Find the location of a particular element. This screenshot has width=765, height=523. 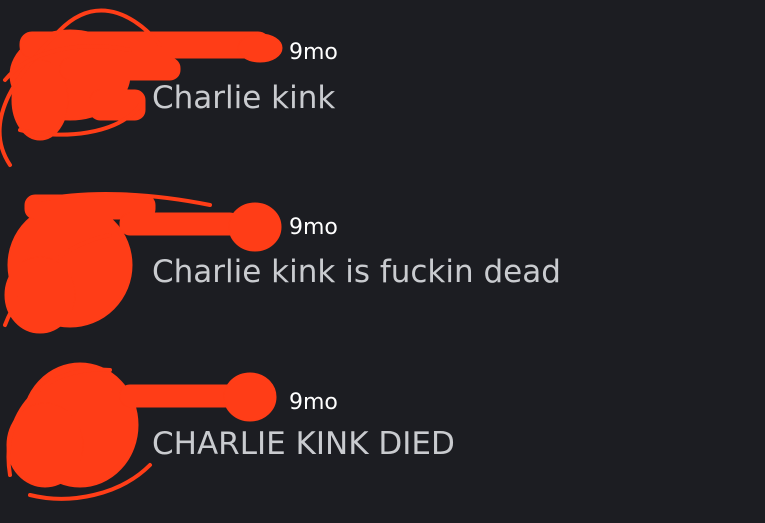

message-text: Charlie kink is located at coordinates (244, 98).